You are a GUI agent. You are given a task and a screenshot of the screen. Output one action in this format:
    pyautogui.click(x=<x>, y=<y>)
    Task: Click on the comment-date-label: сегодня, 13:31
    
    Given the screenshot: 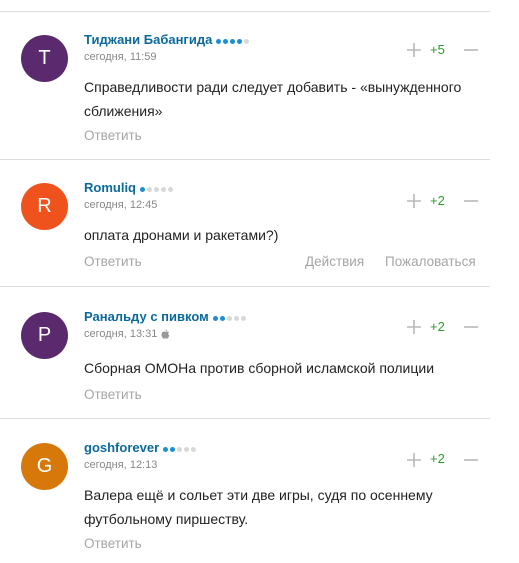 What is the action you would take?
    pyautogui.click(x=121, y=334)
    